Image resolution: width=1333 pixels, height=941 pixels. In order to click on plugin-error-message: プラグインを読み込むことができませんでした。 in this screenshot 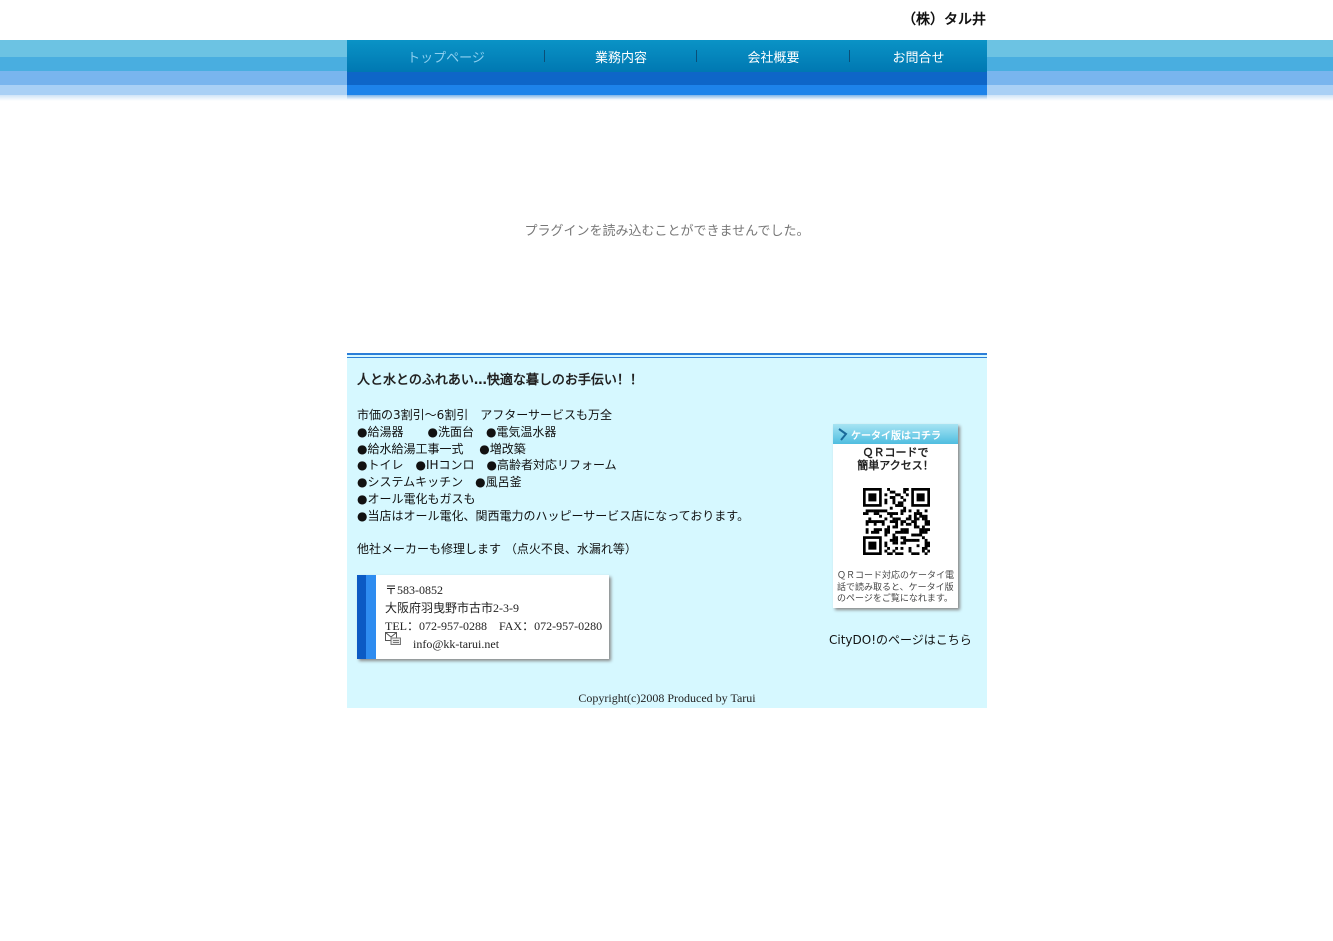, I will do `click(667, 231)`.